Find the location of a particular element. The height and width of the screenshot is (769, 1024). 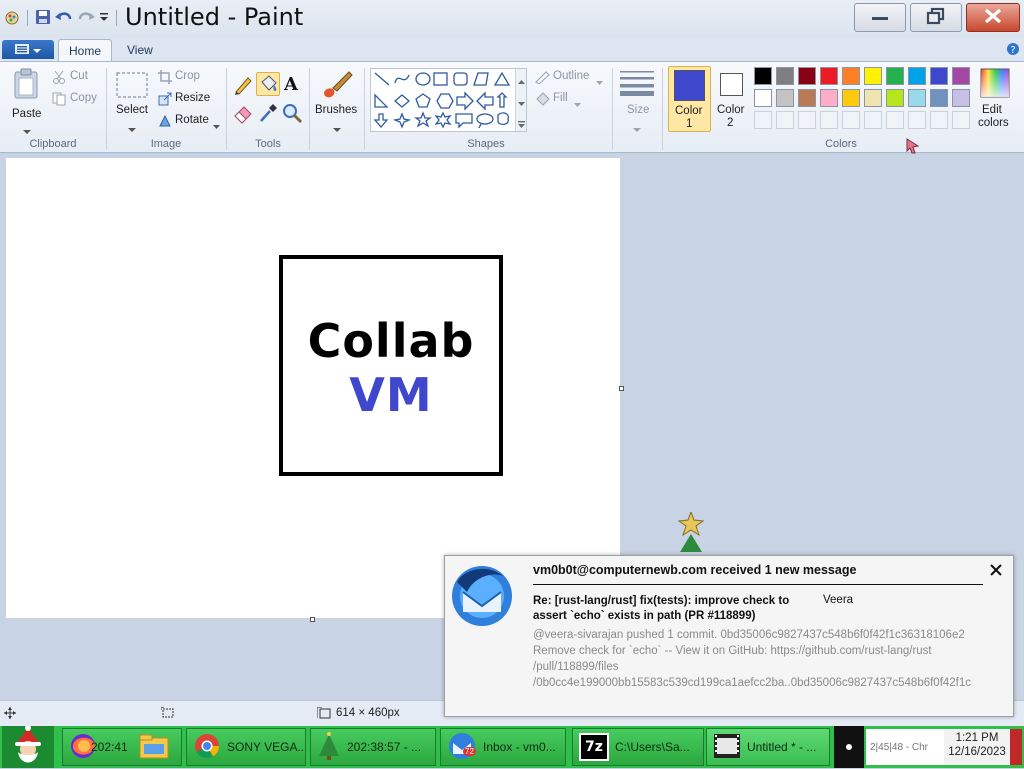

ribbon-divider is located at coordinates (226, 109).